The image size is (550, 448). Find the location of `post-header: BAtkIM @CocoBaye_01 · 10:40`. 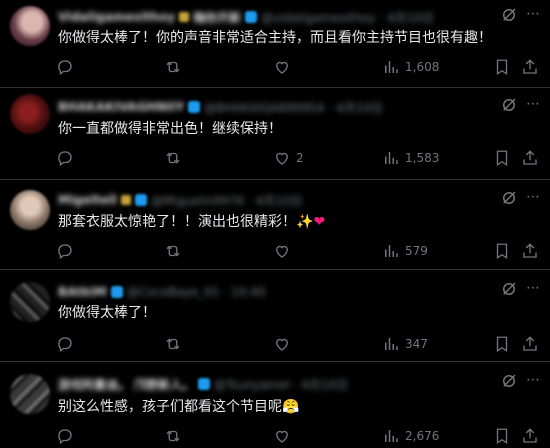

post-header: BAtkIM @CocoBaye_01 · 10:40 is located at coordinates (162, 292).